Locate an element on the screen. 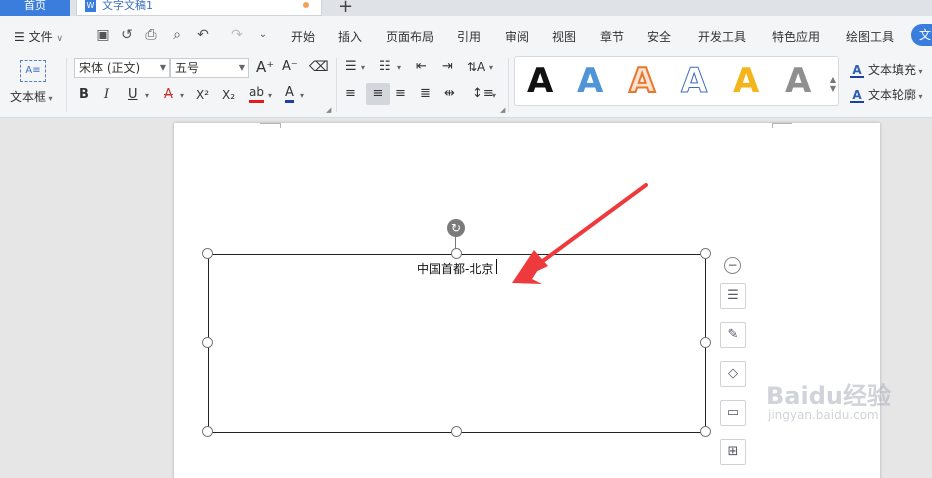  subscript-button: X₂ is located at coordinates (228, 95).